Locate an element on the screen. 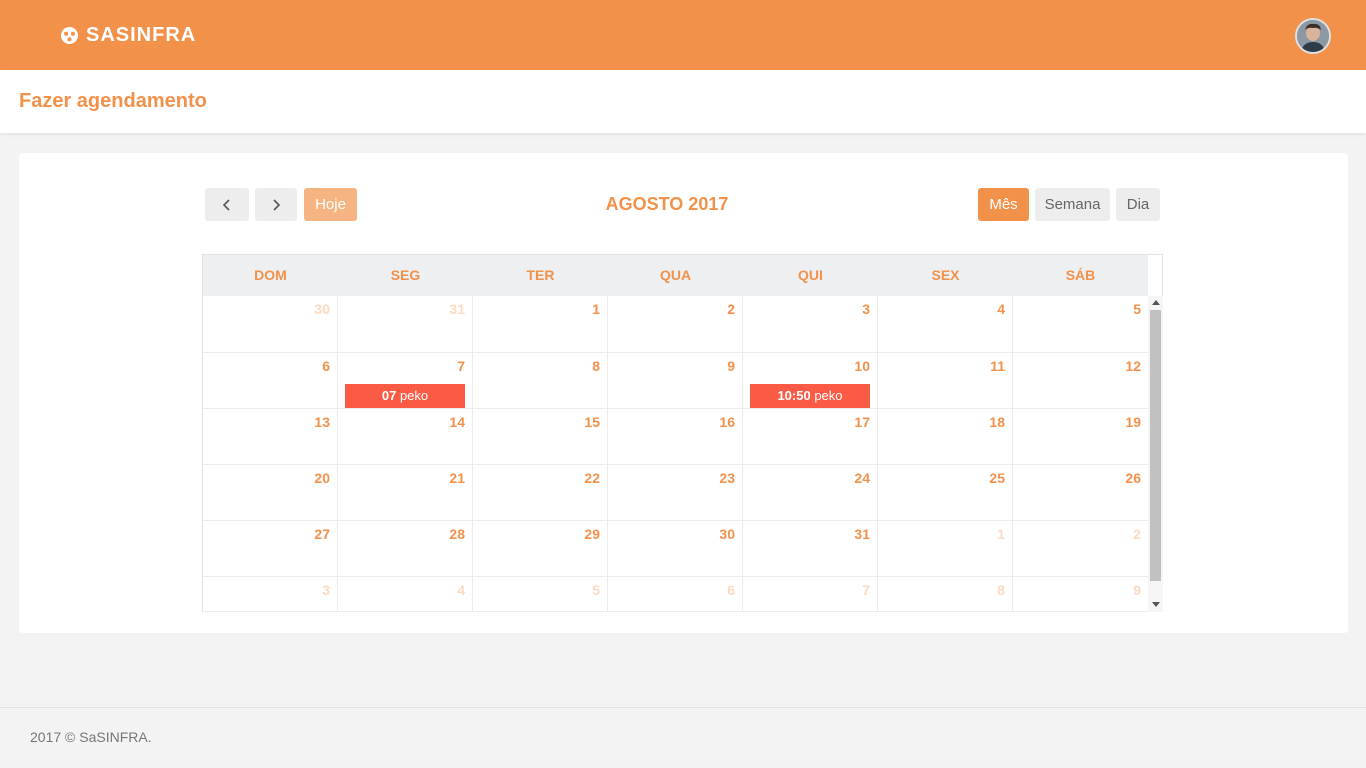  day-number: 16 is located at coordinates (727, 422).